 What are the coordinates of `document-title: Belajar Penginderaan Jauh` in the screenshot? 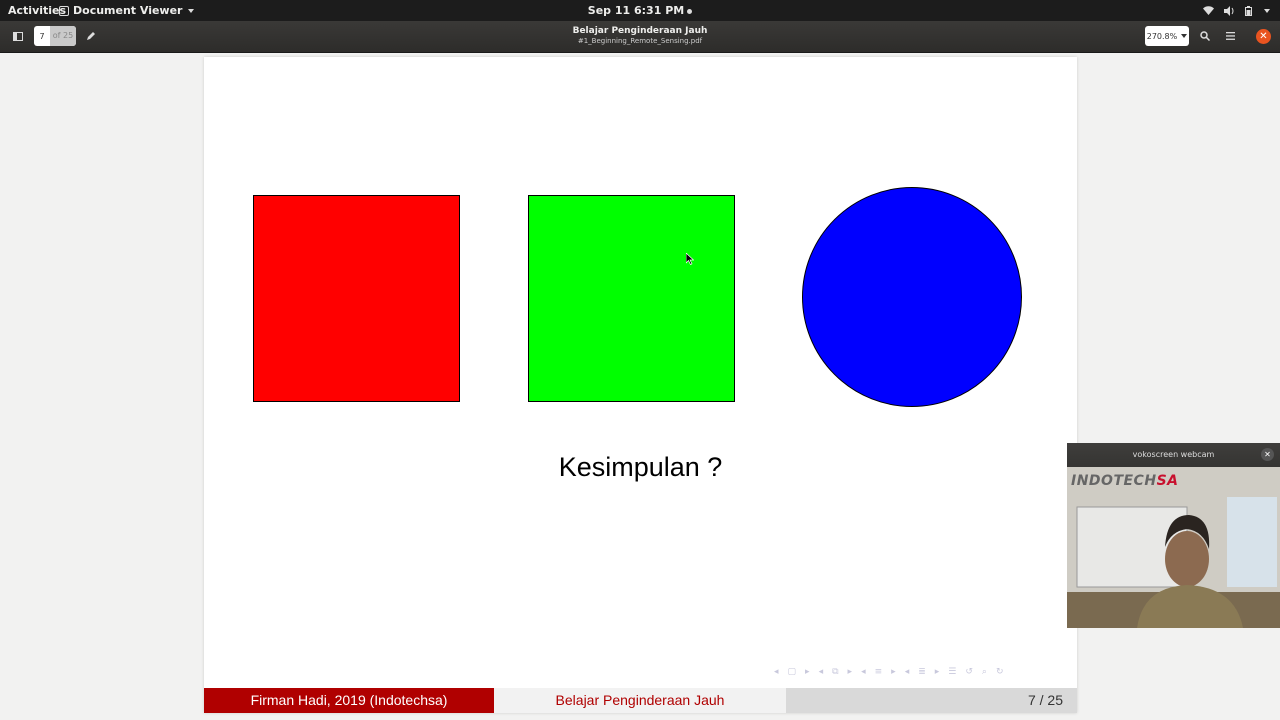 It's located at (640, 31).